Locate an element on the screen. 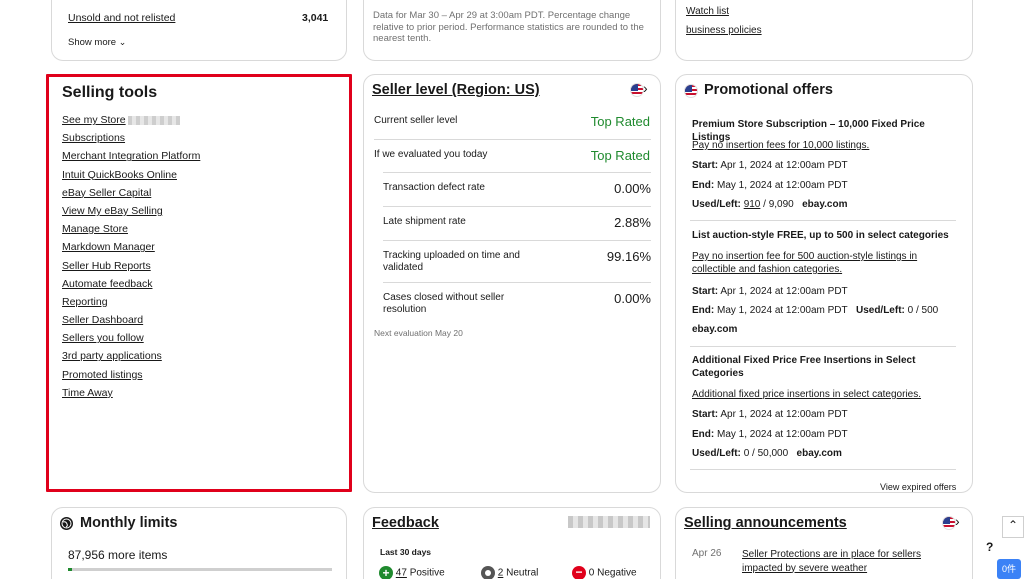  view-my-ebay-selling-link: View My eBay Selling is located at coordinates (112, 211).